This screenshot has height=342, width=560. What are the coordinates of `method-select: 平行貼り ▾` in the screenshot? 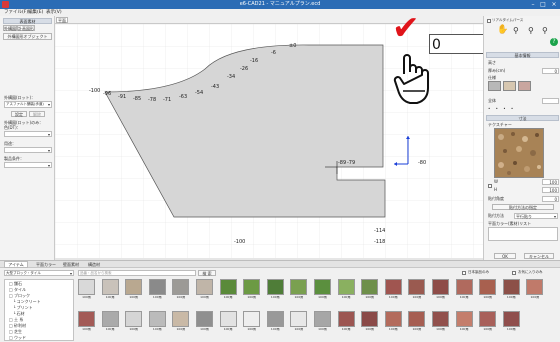 It's located at (536, 216).